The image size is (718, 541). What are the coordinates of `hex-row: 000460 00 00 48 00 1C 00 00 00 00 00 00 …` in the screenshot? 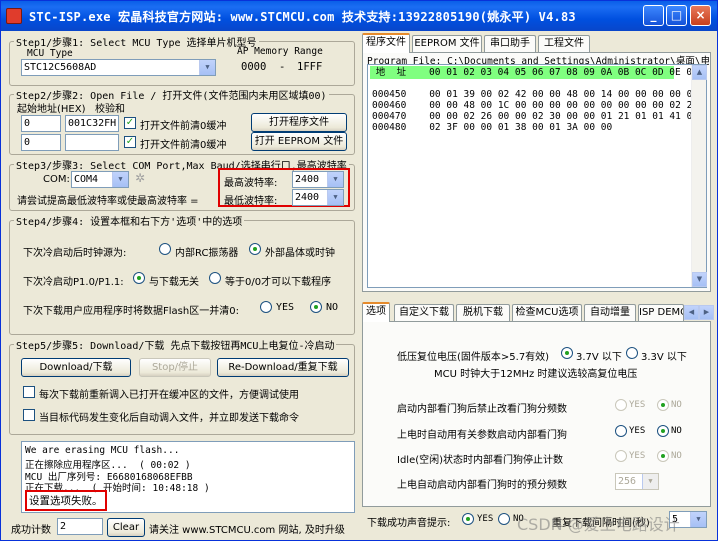 It's located at (535, 105).